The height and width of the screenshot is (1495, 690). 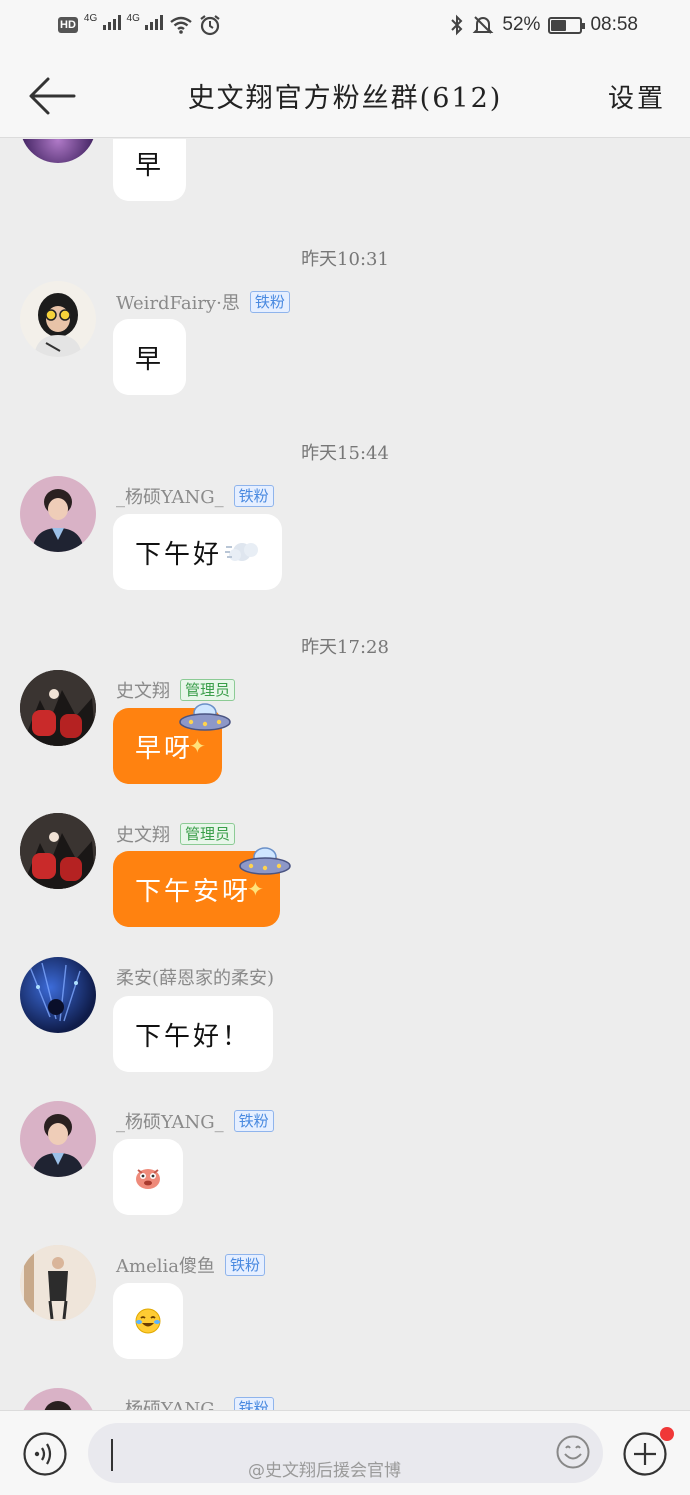 I want to click on sender-name: 柔安(薛恩家的柔安), so click(x=195, y=977).